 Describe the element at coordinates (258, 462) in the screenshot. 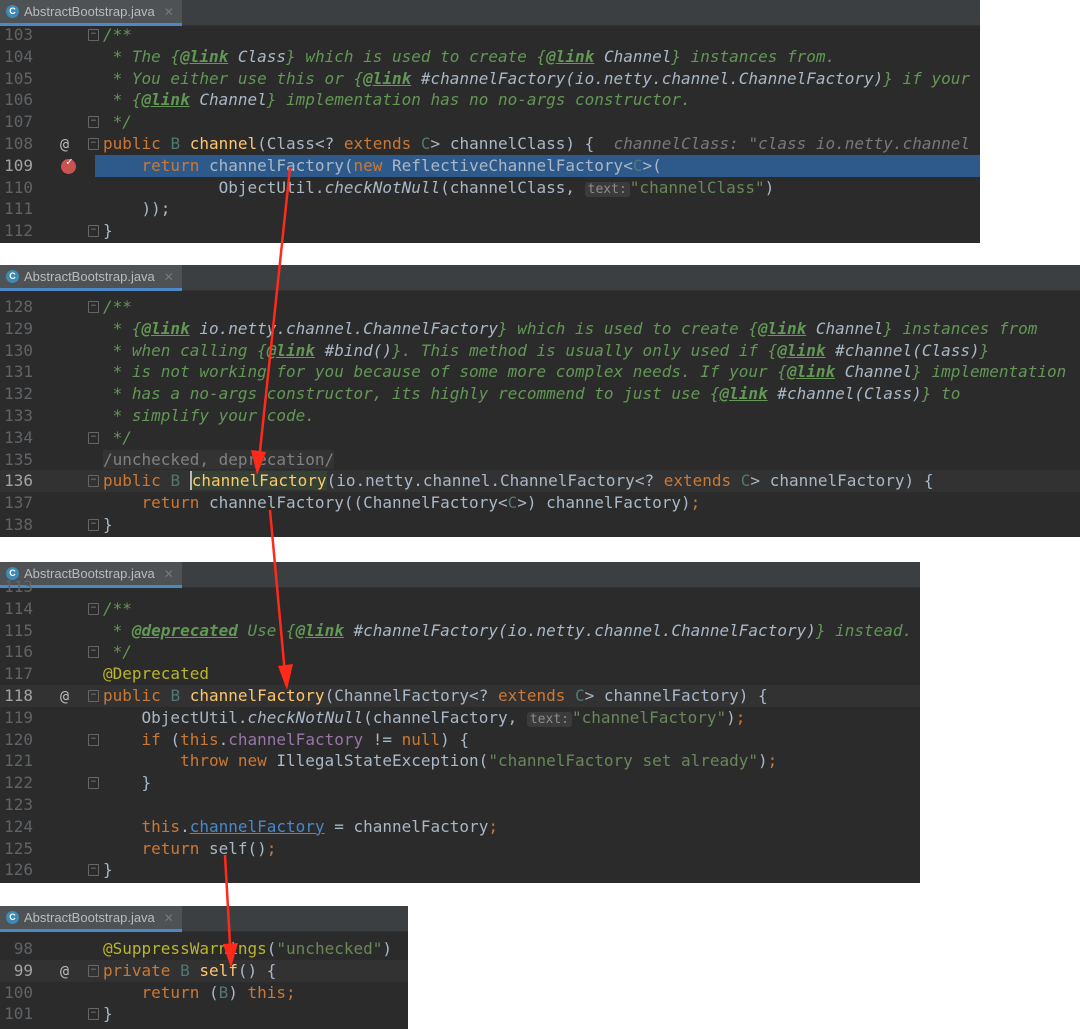

I see `arrow-1-head` at that location.